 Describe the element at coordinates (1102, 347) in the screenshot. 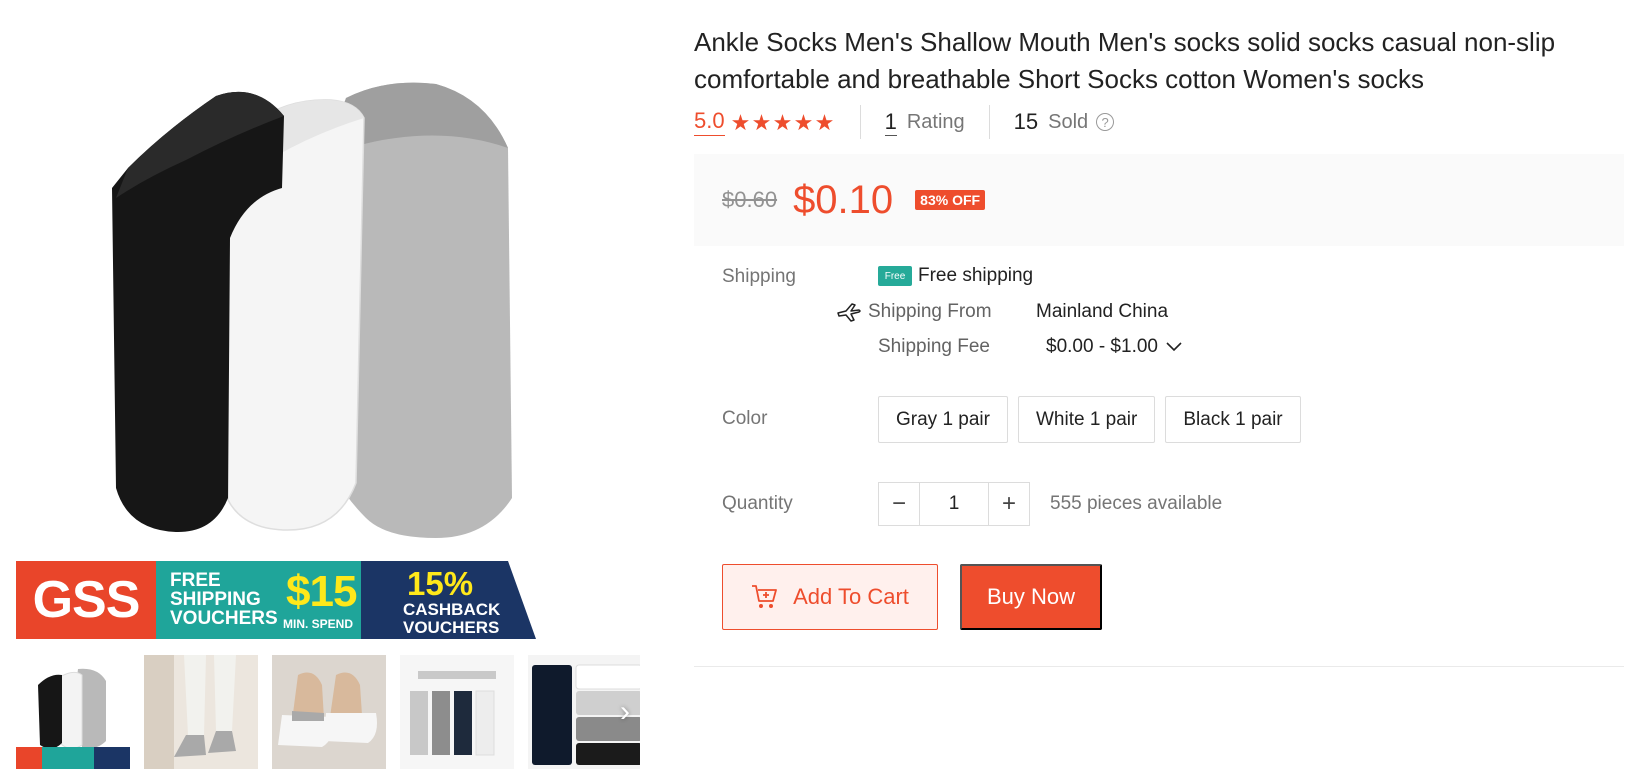

I see `shipping-fee-value: $0.00 - $1.00` at that location.